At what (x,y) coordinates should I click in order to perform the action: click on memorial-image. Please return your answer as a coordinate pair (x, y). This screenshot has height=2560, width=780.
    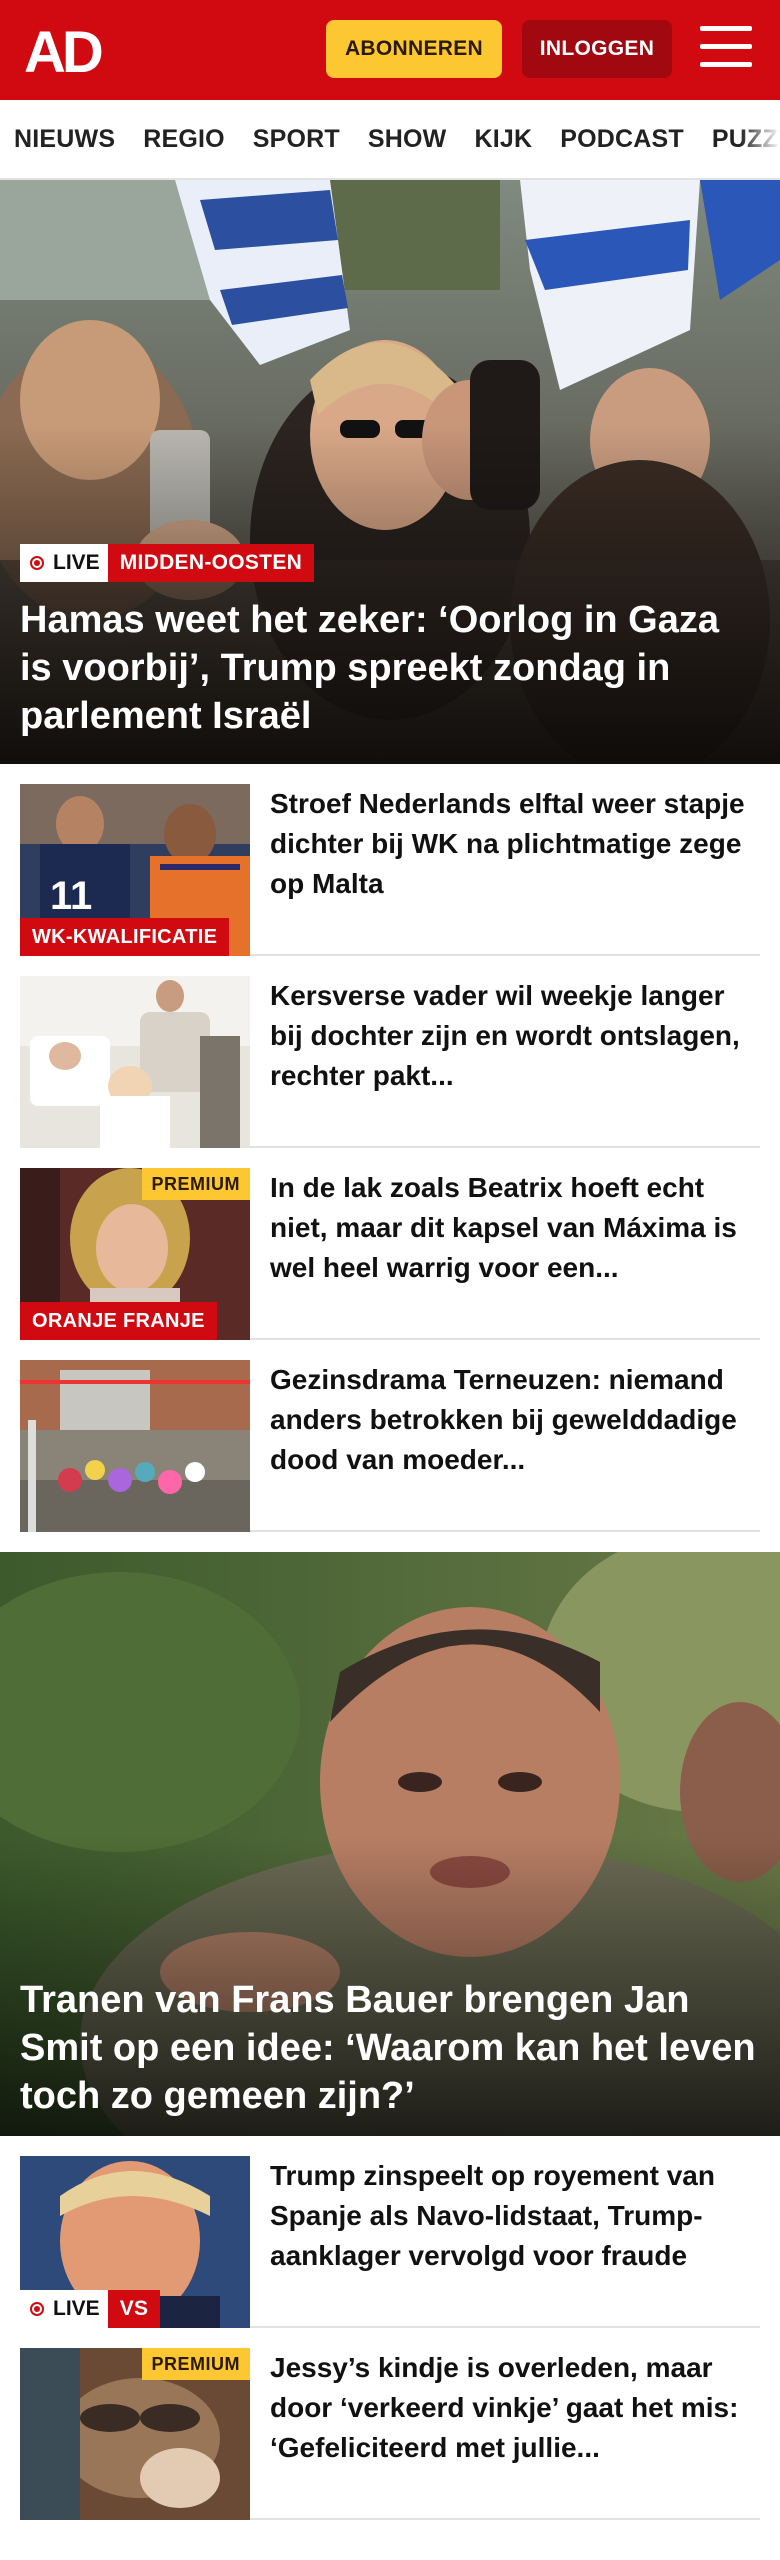
    Looking at the image, I should click on (135, 1446).